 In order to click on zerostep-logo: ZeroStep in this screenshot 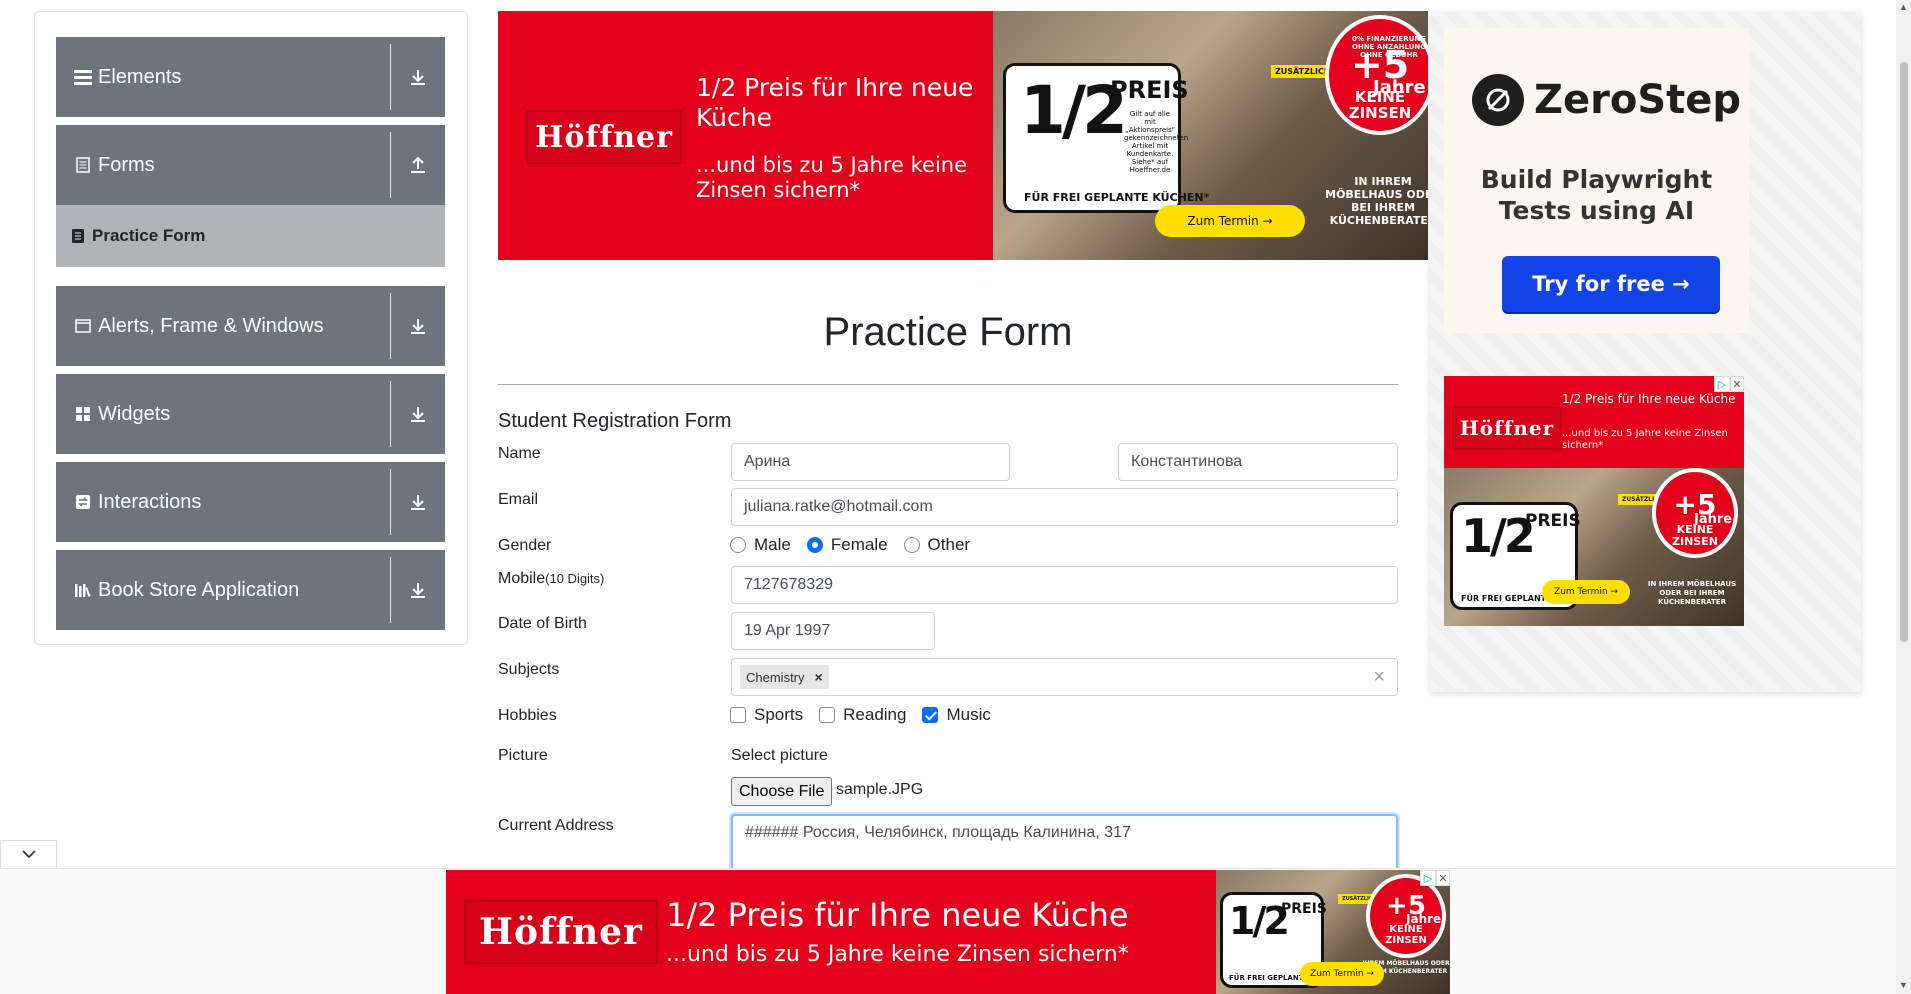, I will do `click(1606, 100)`.